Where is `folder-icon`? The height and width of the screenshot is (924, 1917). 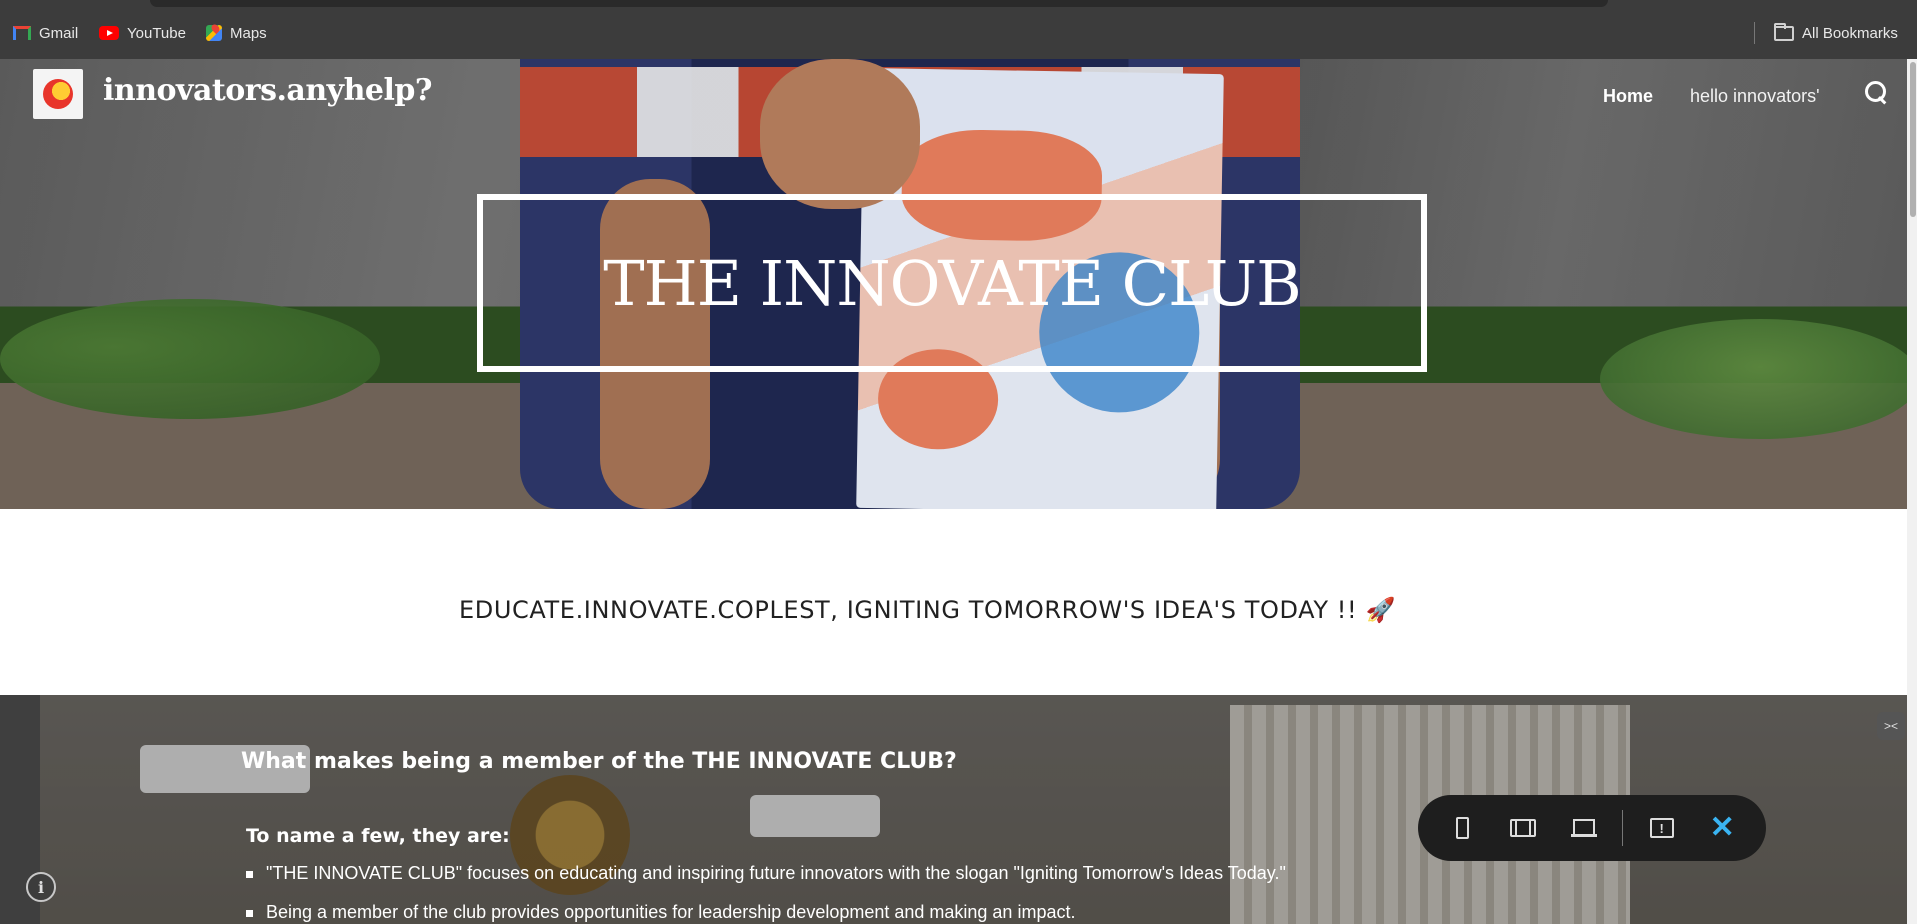 folder-icon is located at coordinates (1784, 31).